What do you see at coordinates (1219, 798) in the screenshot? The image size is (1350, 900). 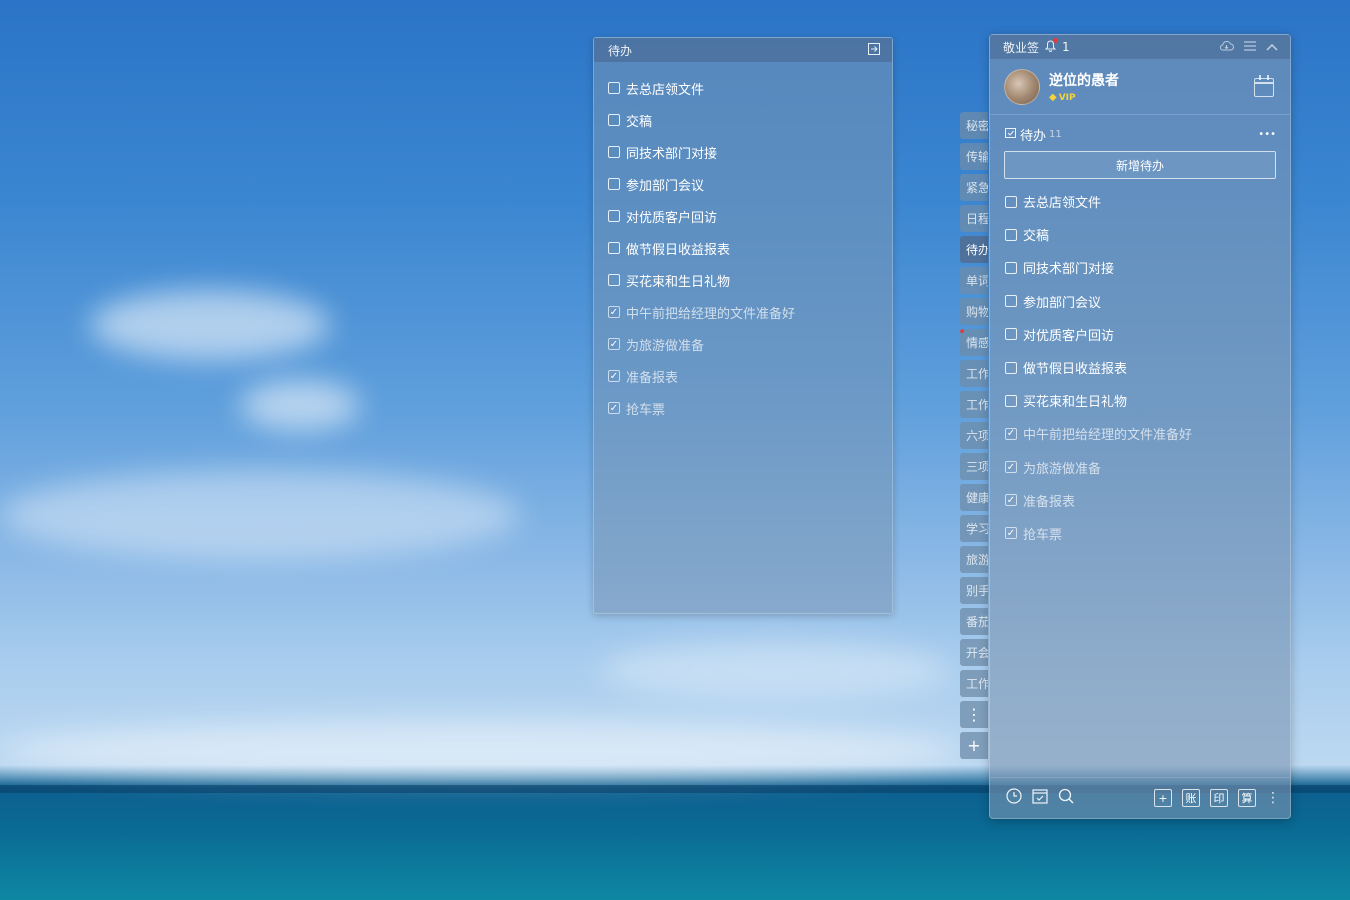 I see `print-button: 印` at bounding box center [1219, 798].